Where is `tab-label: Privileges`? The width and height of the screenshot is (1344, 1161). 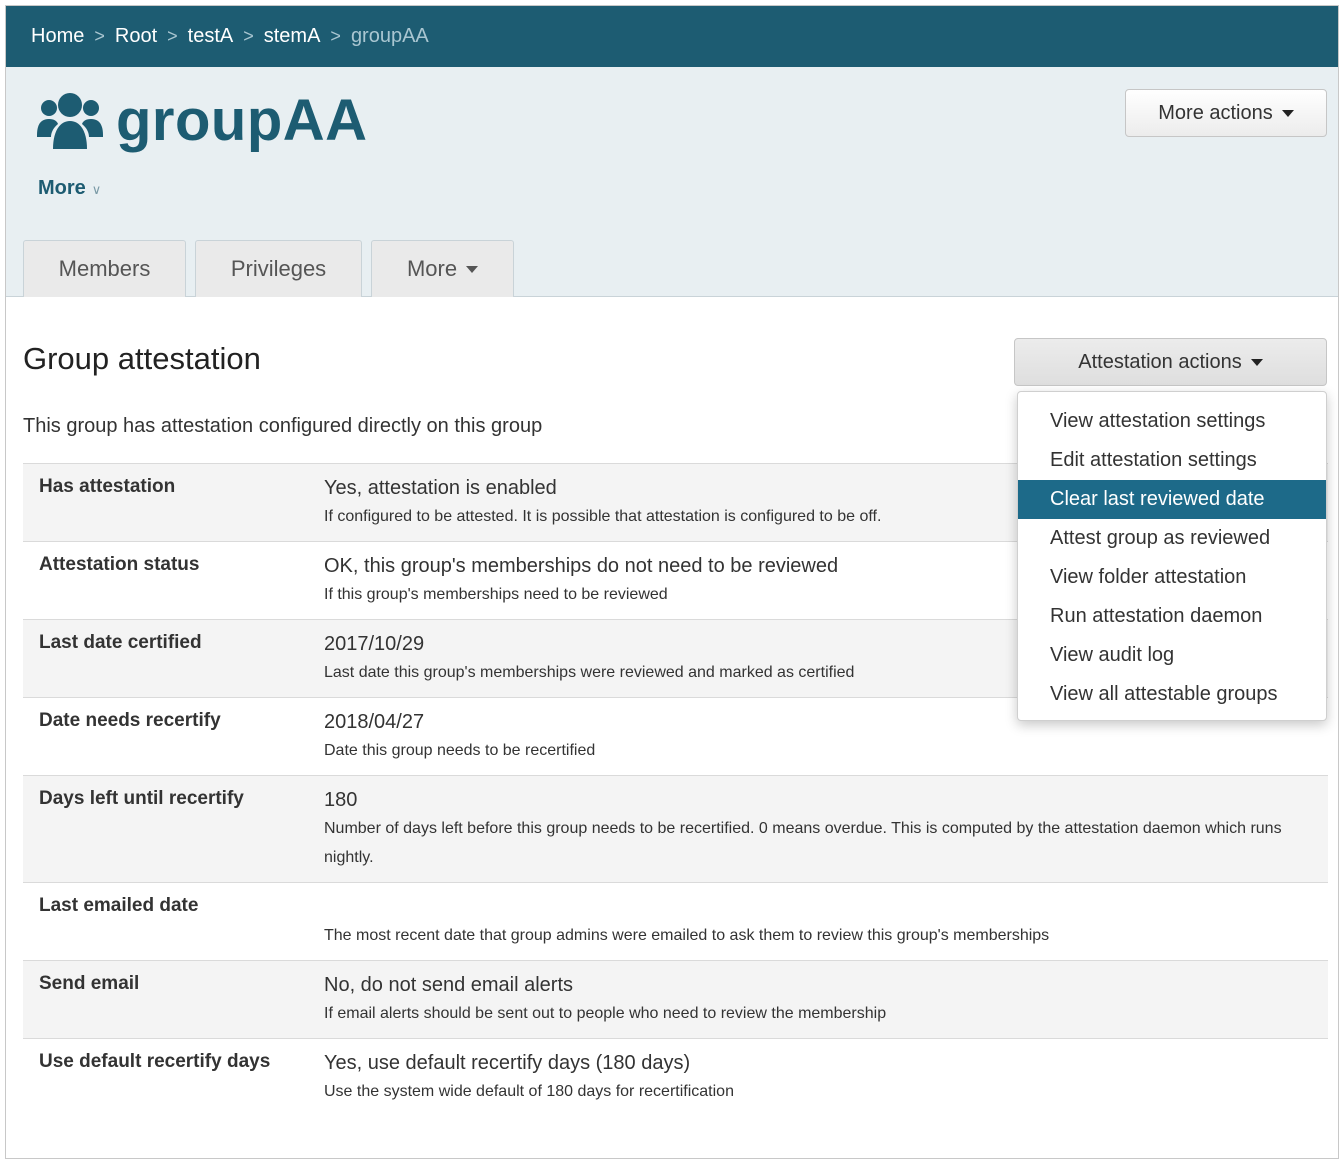
tab-label: Privileges is located at coordinates (278, 268).